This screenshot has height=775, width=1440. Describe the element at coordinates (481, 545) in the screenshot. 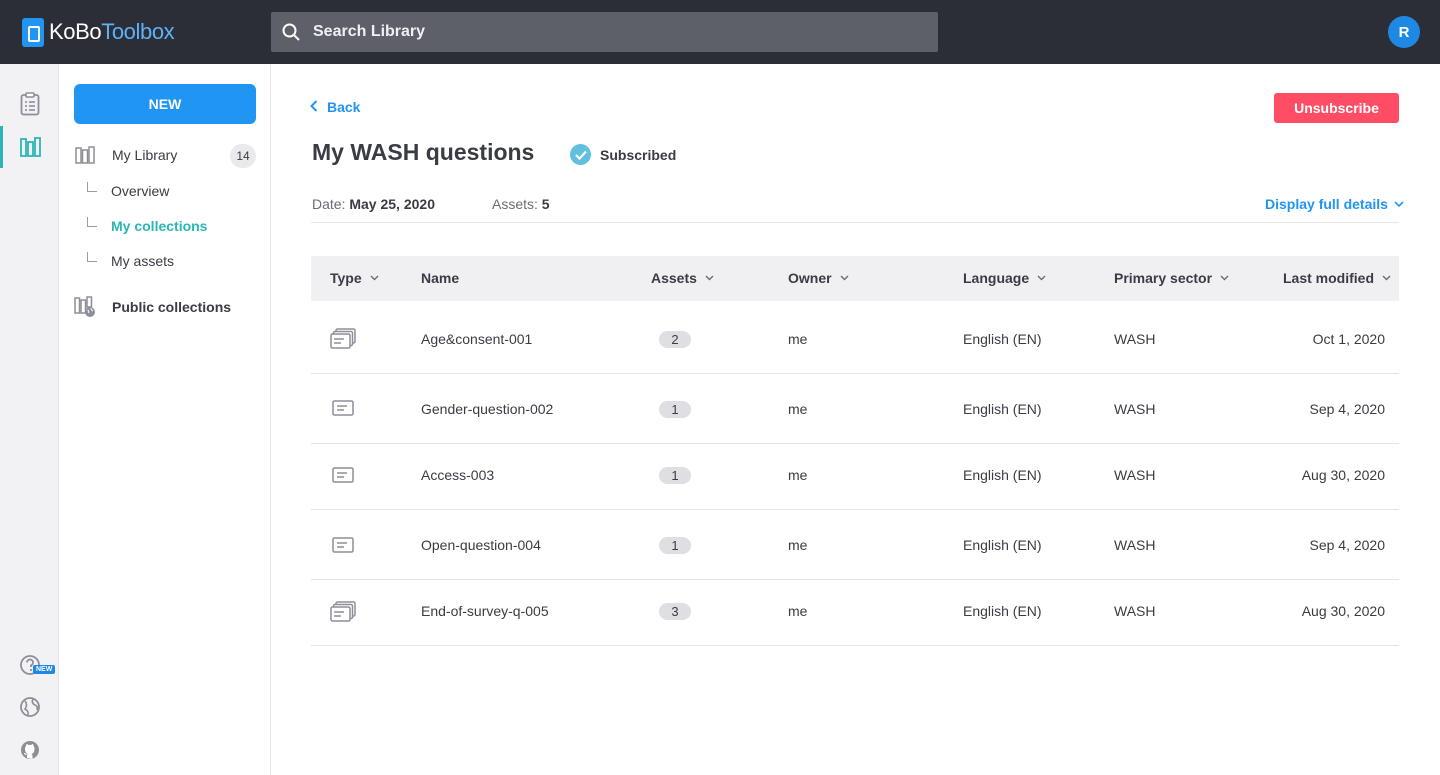

I see `row-name: Open-question-004` at that location.